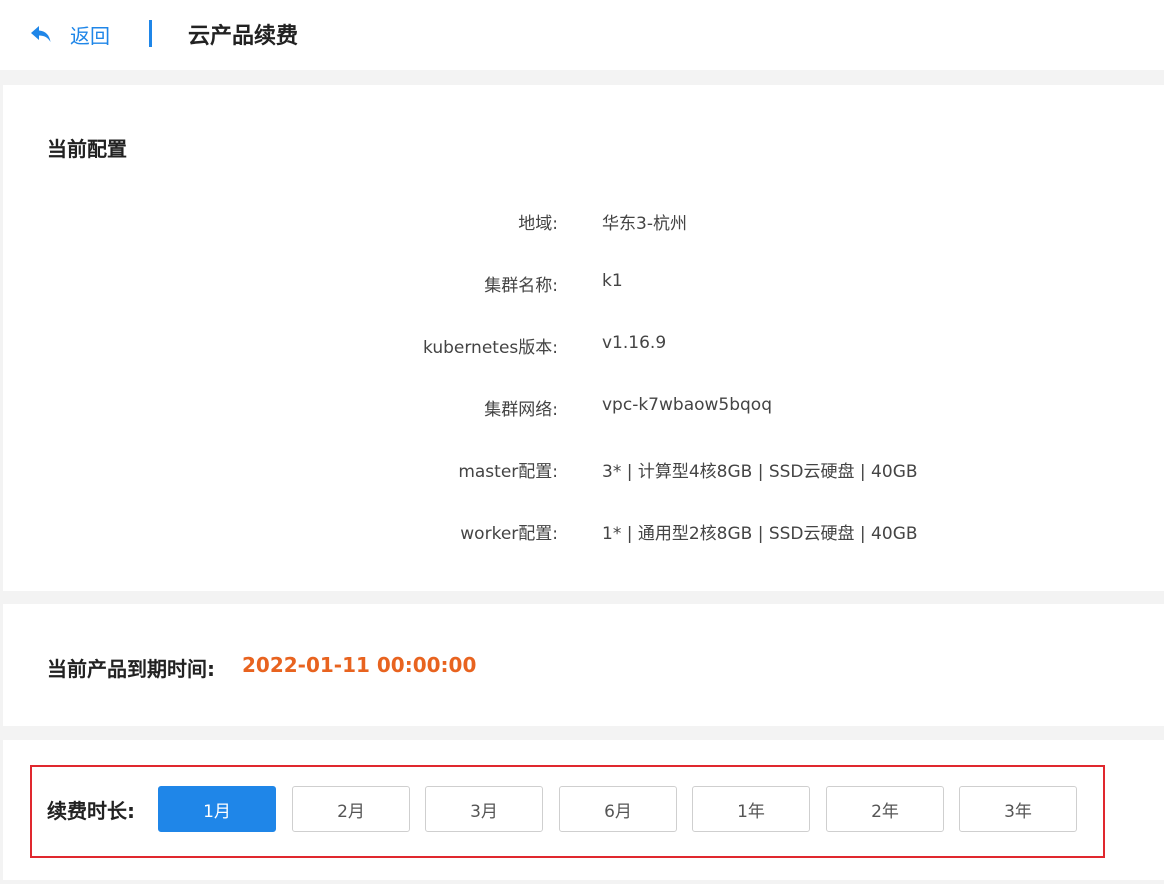 This screenshot has width=1164, height=884. I want to click on page-header: 返回 云产品续费, so click(582, 35).